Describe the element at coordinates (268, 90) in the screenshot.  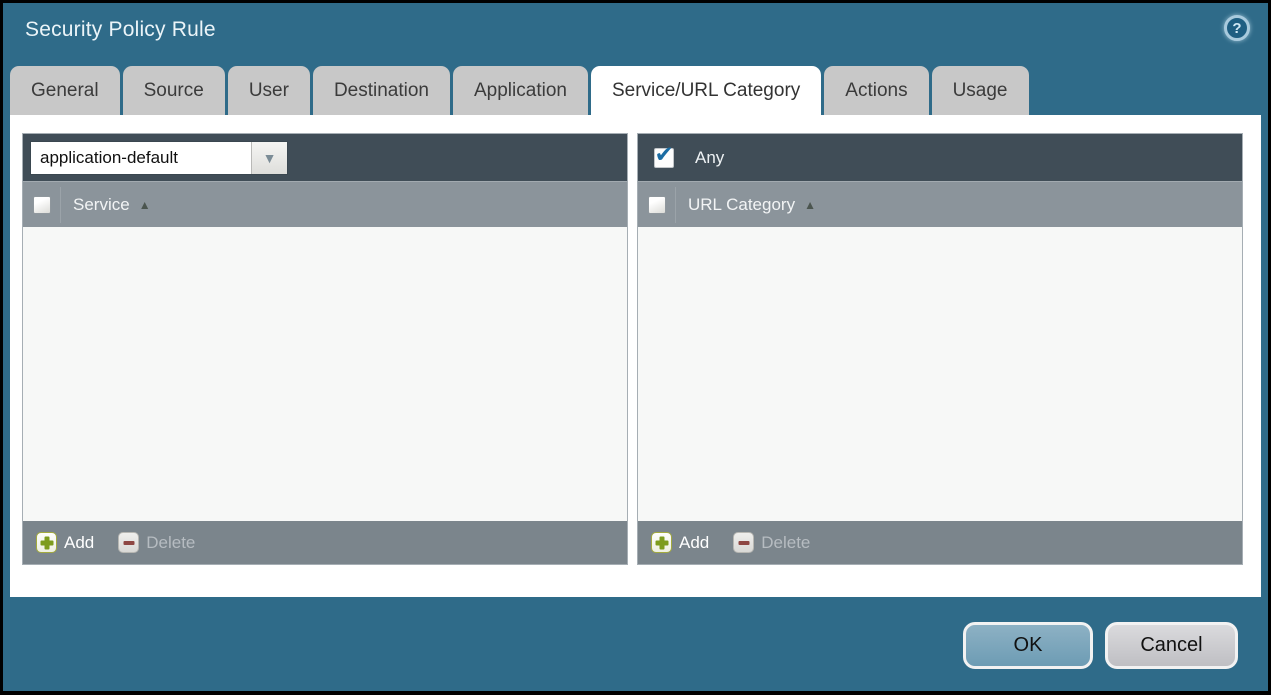
I see `tab-user: User` at that location.